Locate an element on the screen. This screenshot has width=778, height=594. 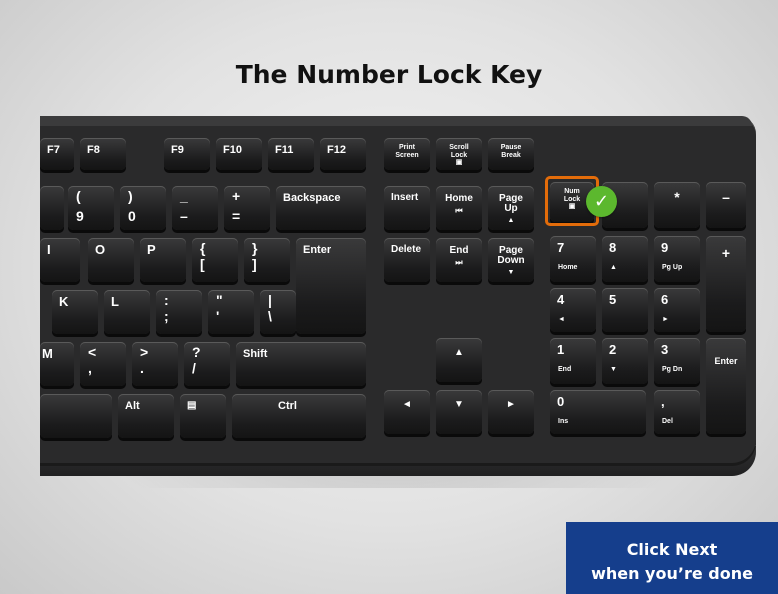
key-slash: ? / is located at coordinates (207, 364).